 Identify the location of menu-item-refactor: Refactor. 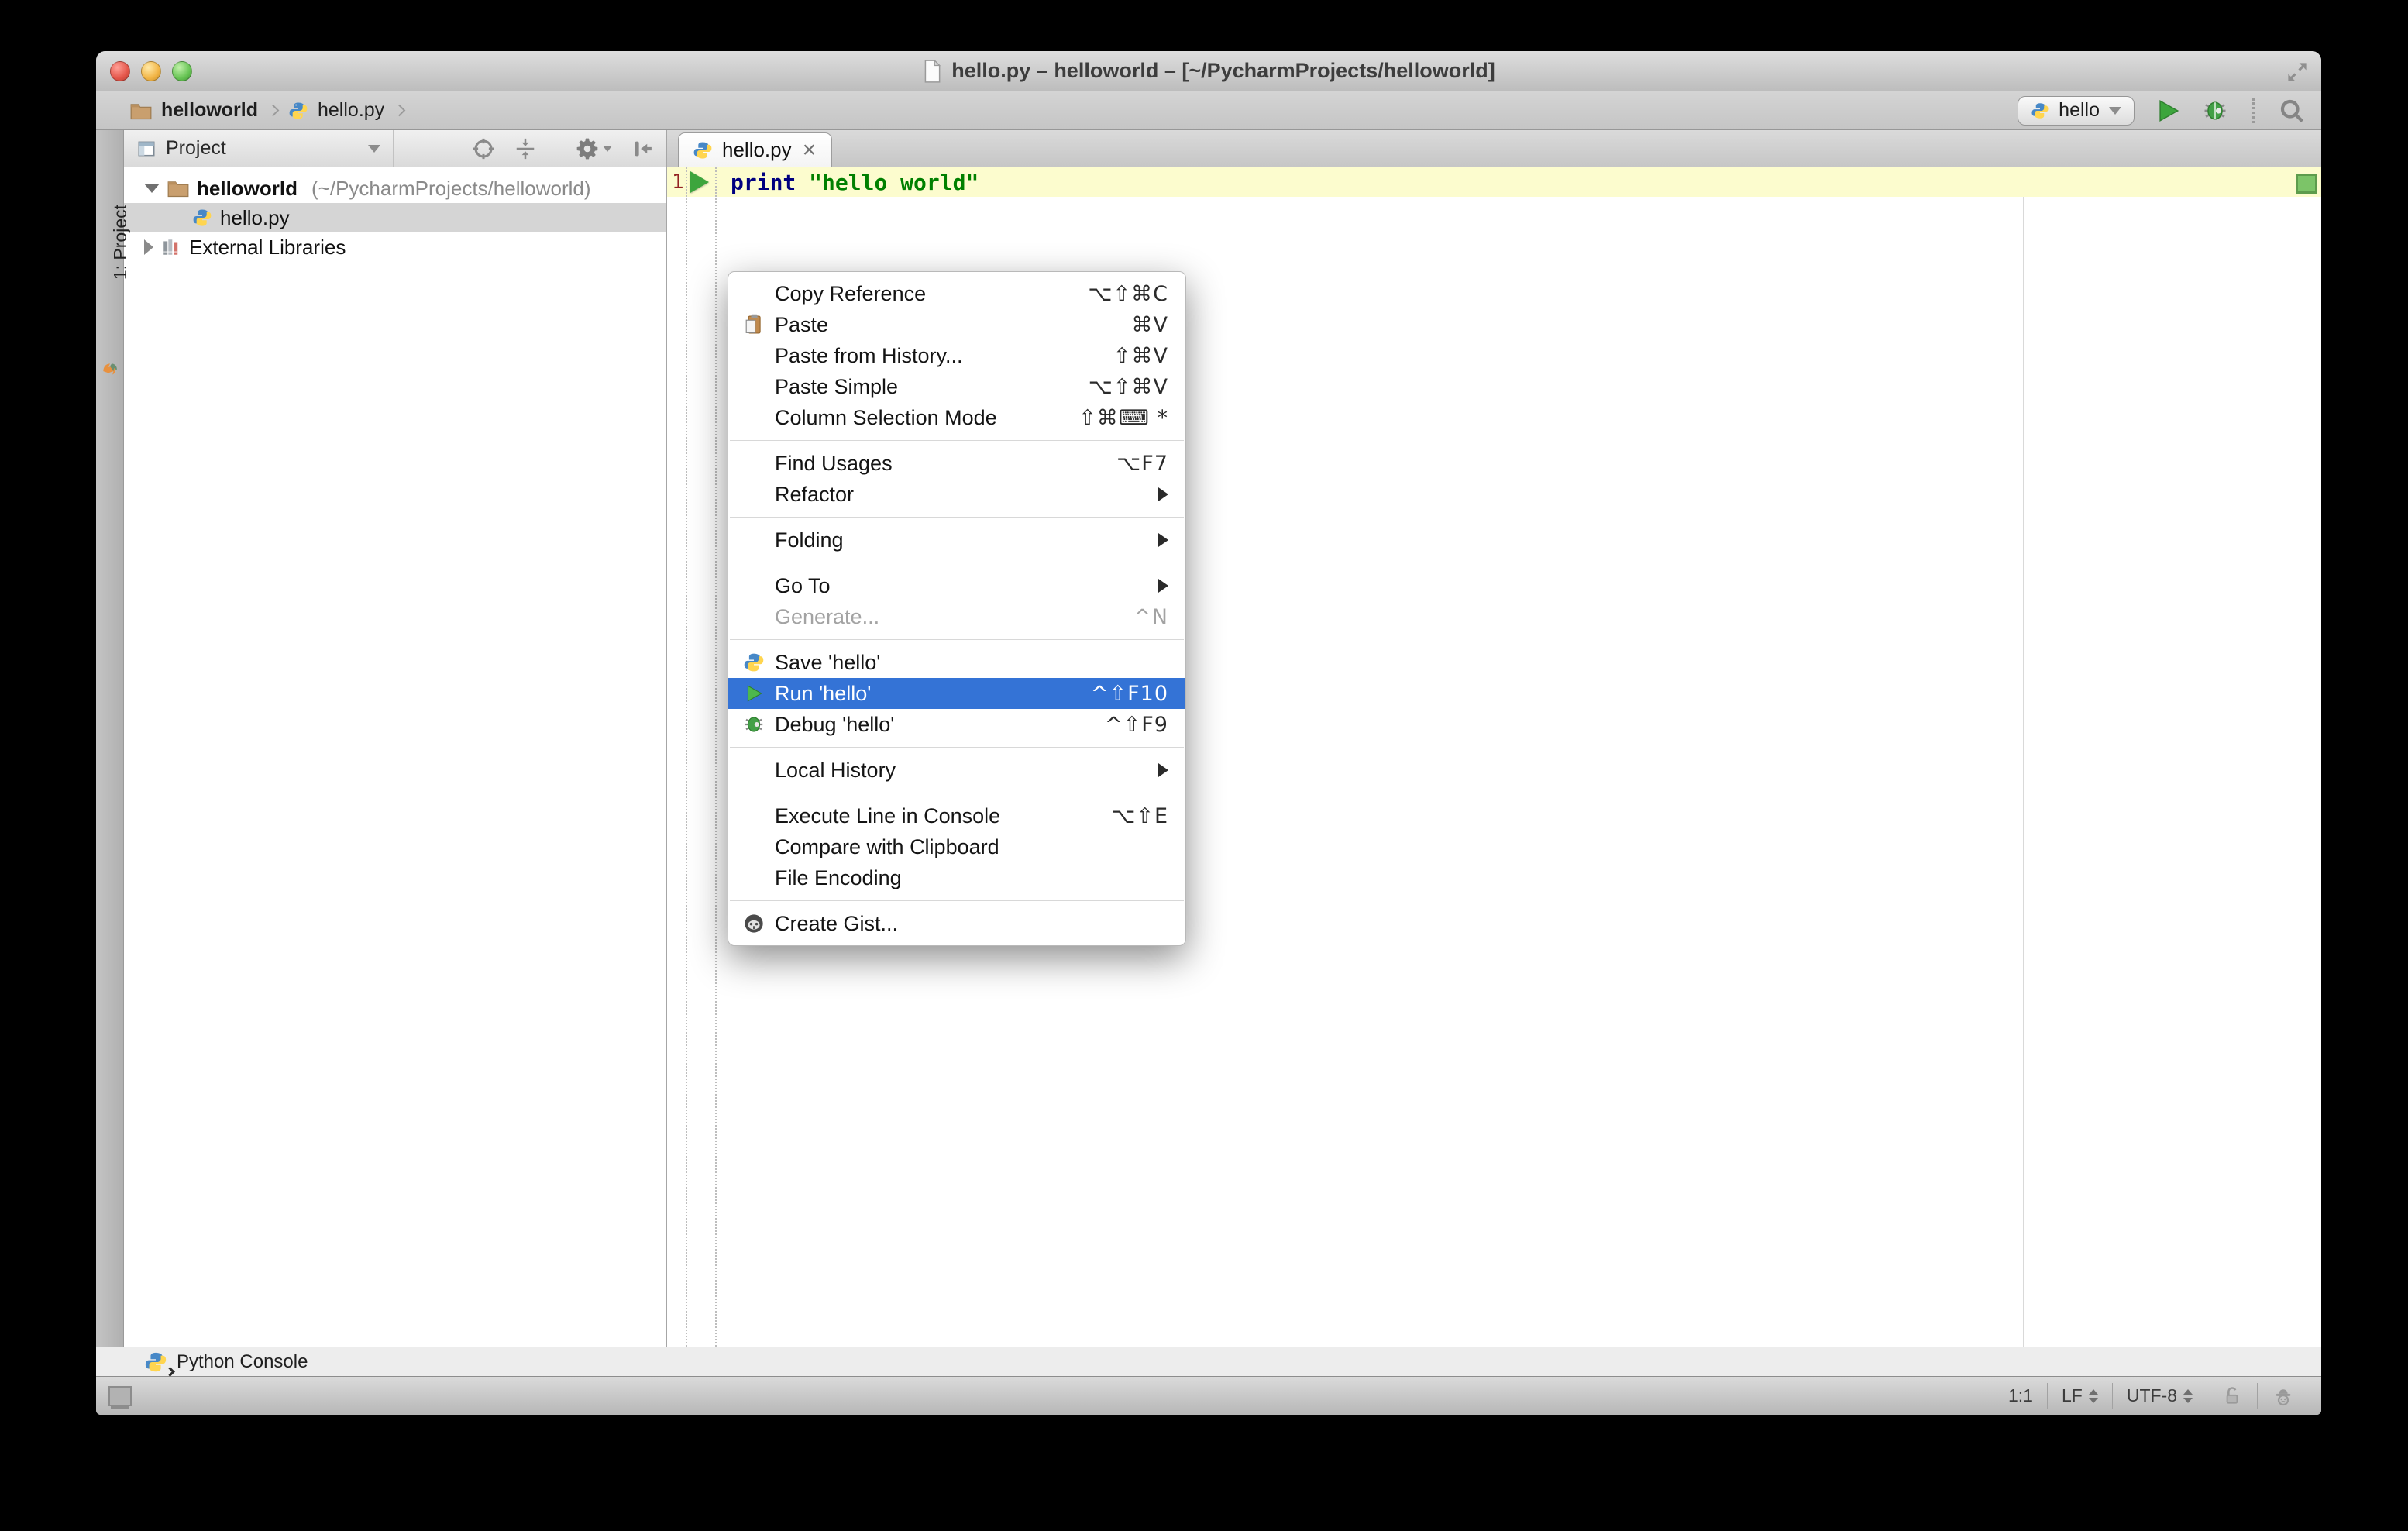
(957, 494).